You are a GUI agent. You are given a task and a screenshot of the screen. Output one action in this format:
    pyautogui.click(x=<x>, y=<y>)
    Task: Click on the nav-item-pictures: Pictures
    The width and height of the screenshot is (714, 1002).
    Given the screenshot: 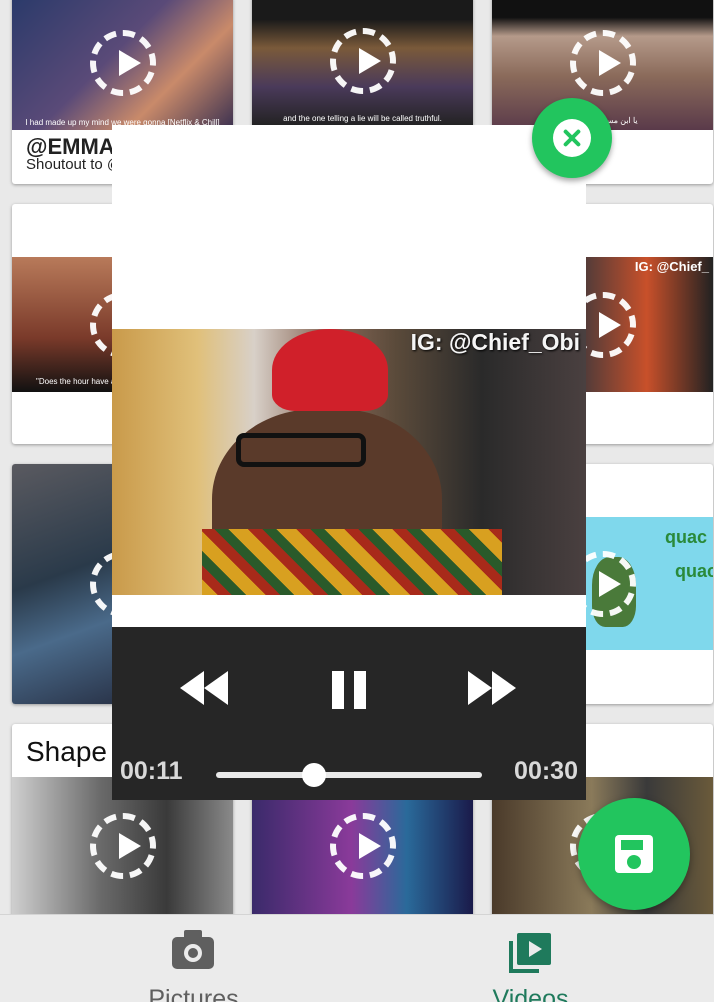 What is the action you would take?
    pyautogui.click(x=193, y=958)
    